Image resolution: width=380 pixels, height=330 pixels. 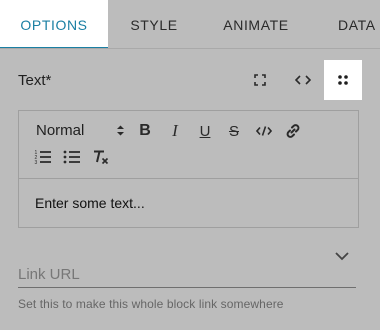 I want to click on link-icon, so click(x=293, y=131).